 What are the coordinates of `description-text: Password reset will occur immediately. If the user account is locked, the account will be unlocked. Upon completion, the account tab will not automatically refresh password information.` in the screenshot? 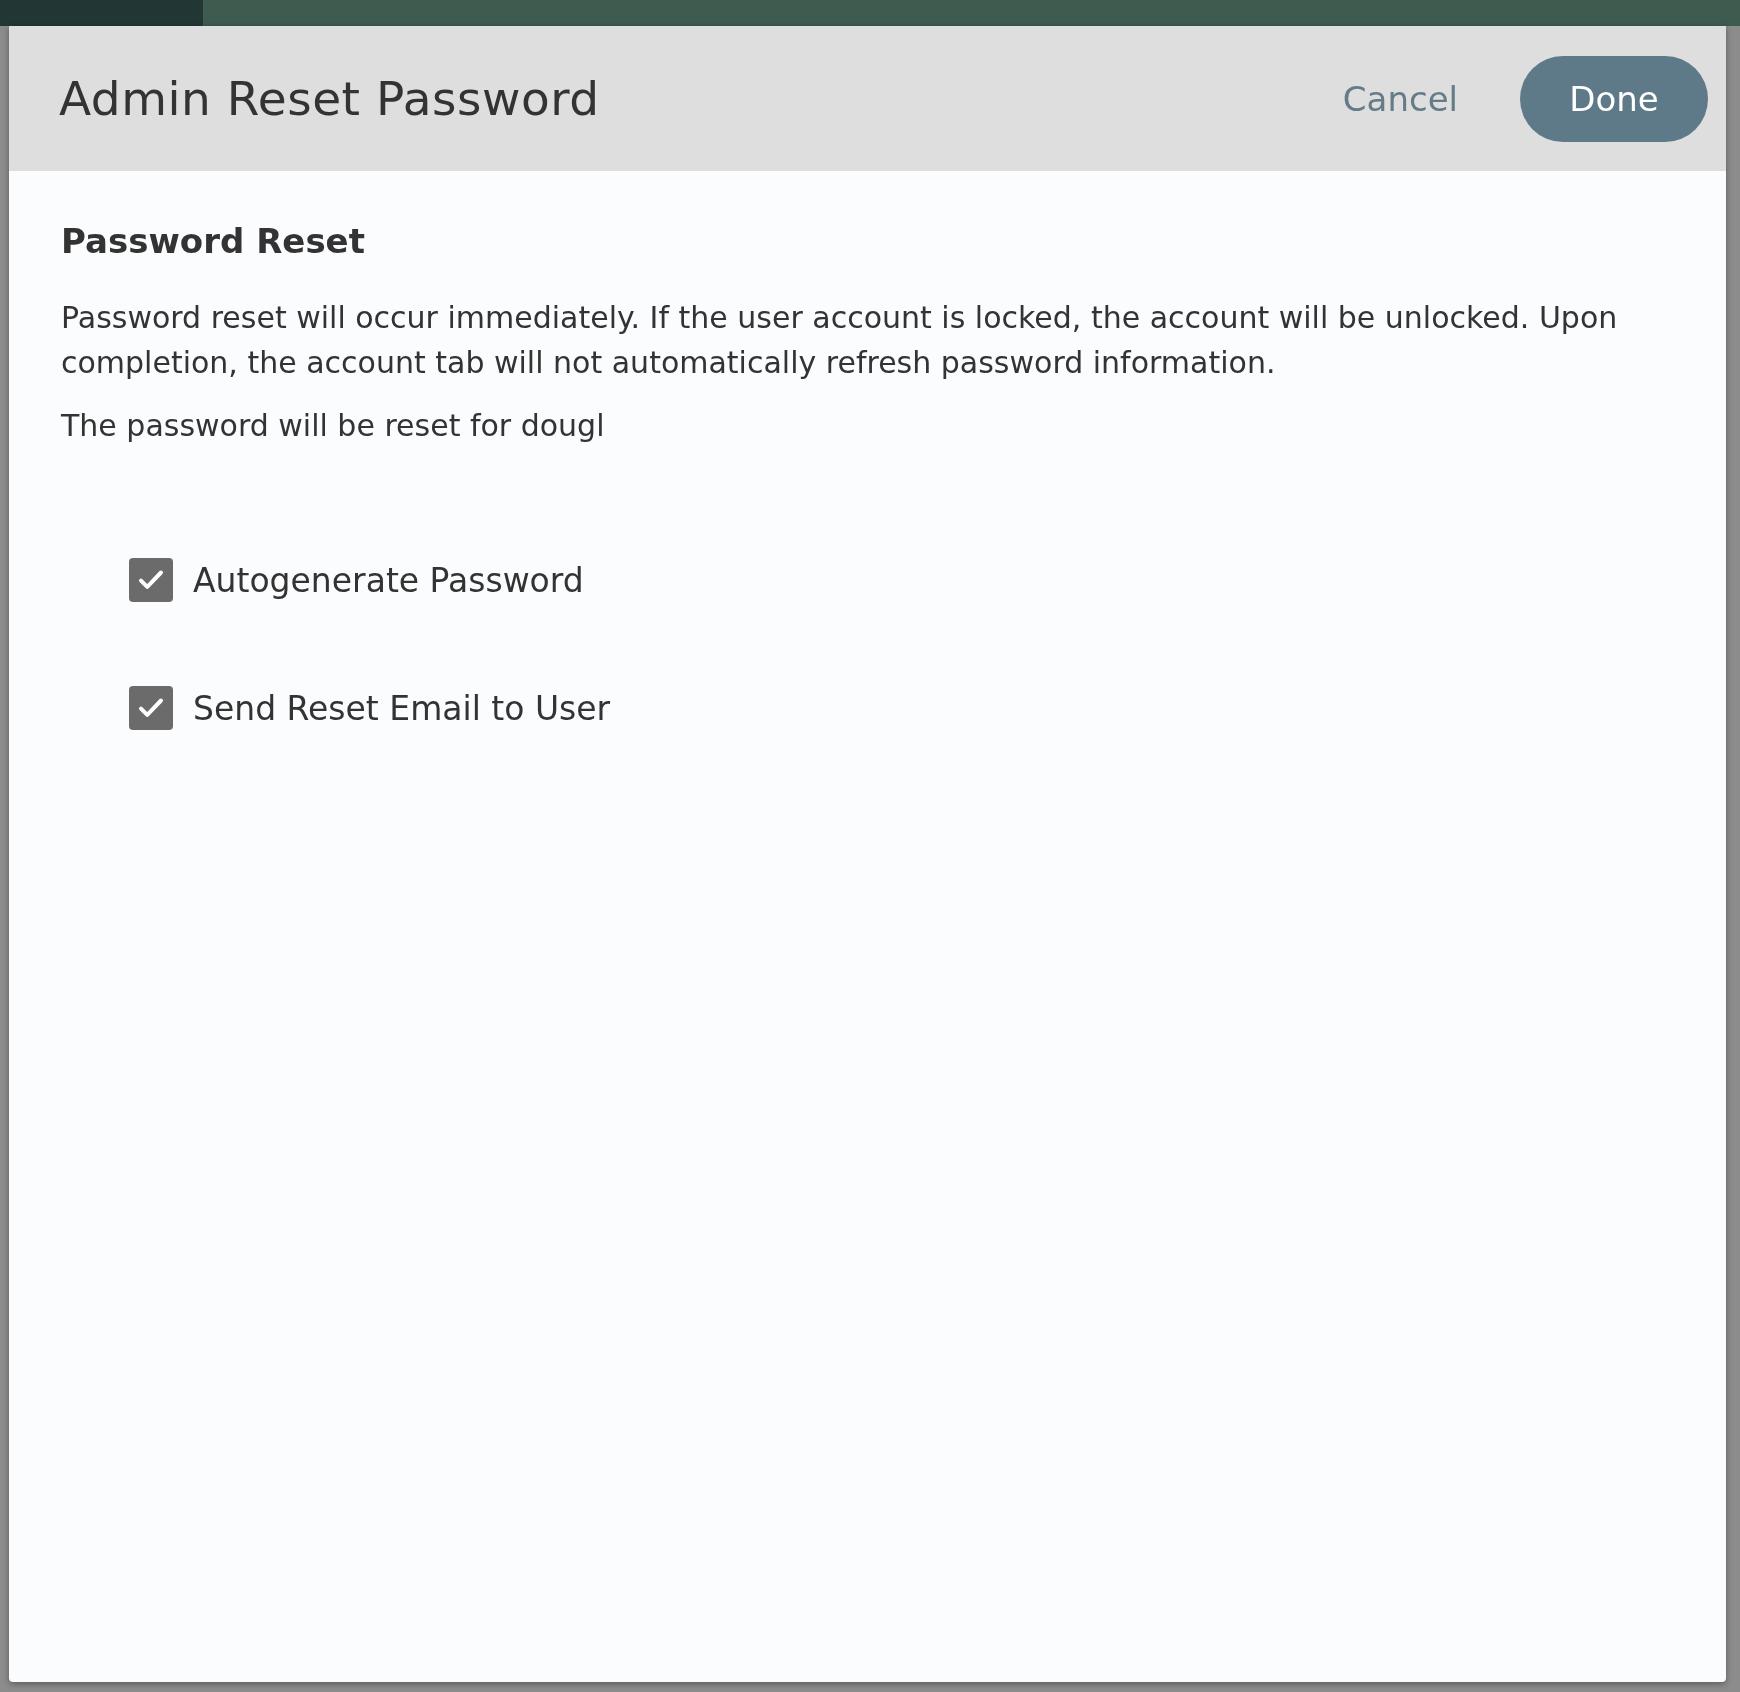 It's located at (840, 340).